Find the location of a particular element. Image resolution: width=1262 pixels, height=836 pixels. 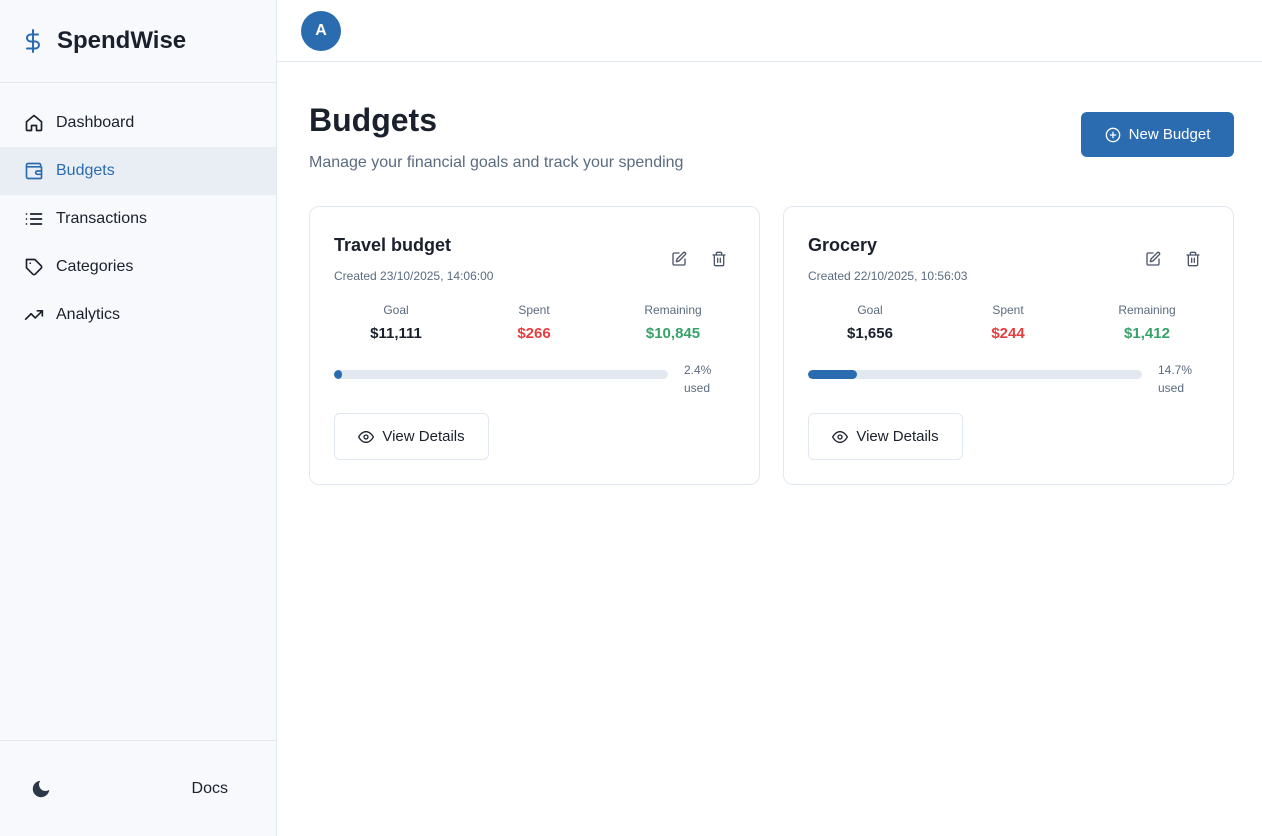

spent-stat: Spent $244 is located at coordinates (1008, 322).